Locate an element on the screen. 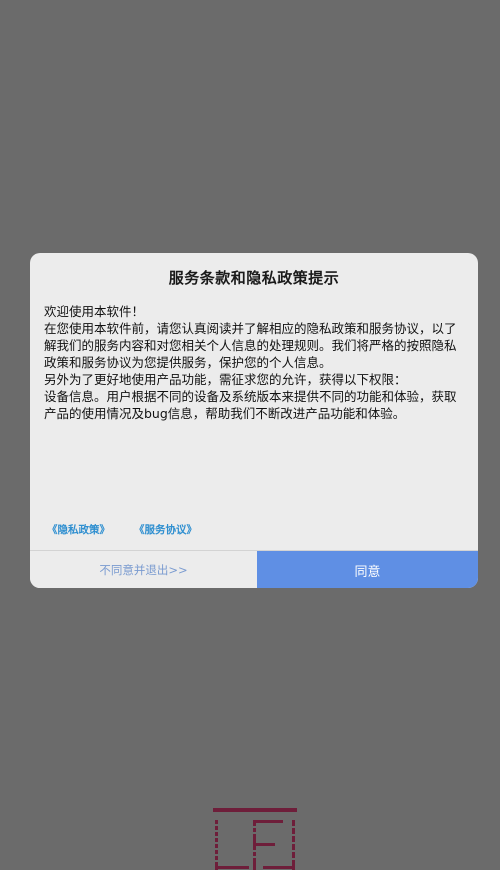 This screenshot has height=870, width=500. dialog-footer: 不同意并退出>> 同意 is located at coordinates (254, 569).